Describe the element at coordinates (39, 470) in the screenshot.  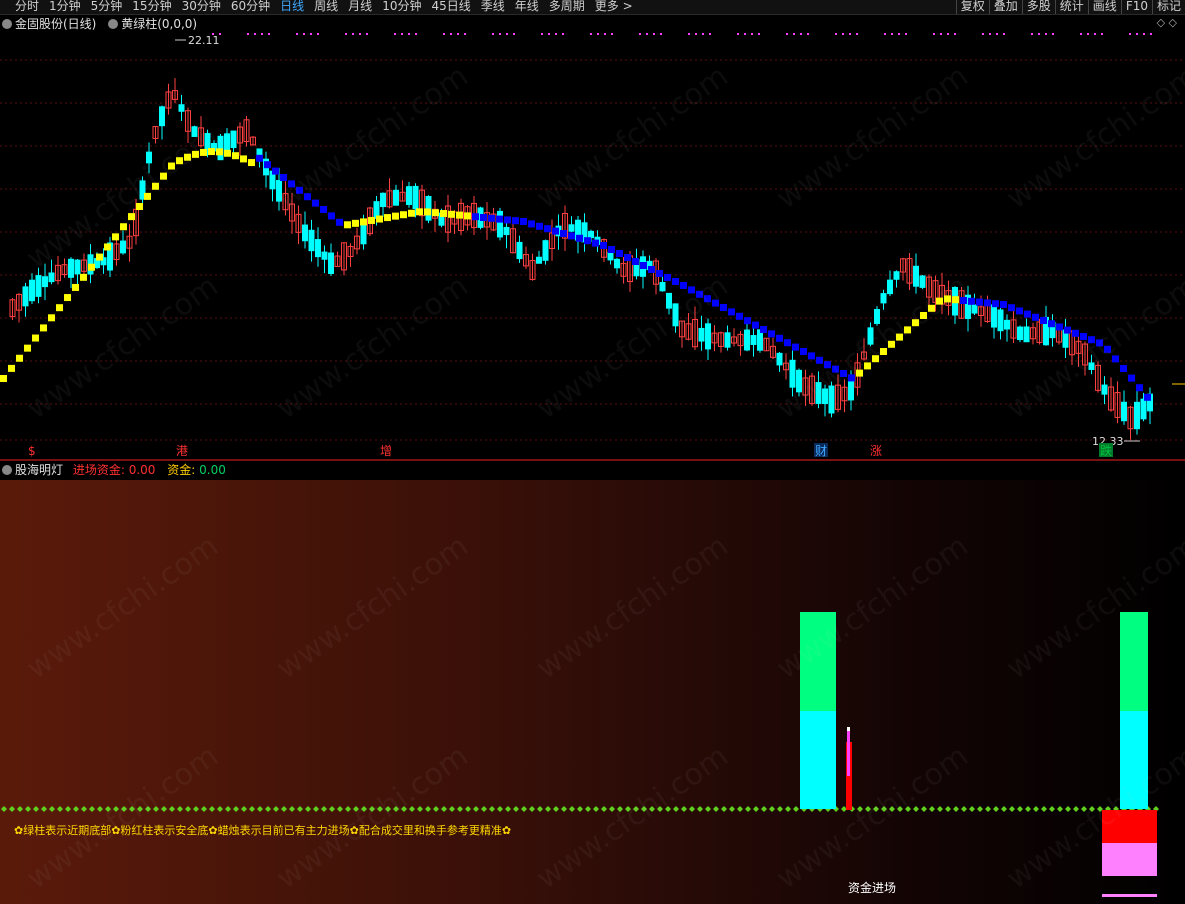
I see `sub-indicator-name: 股海明灯` at that location.